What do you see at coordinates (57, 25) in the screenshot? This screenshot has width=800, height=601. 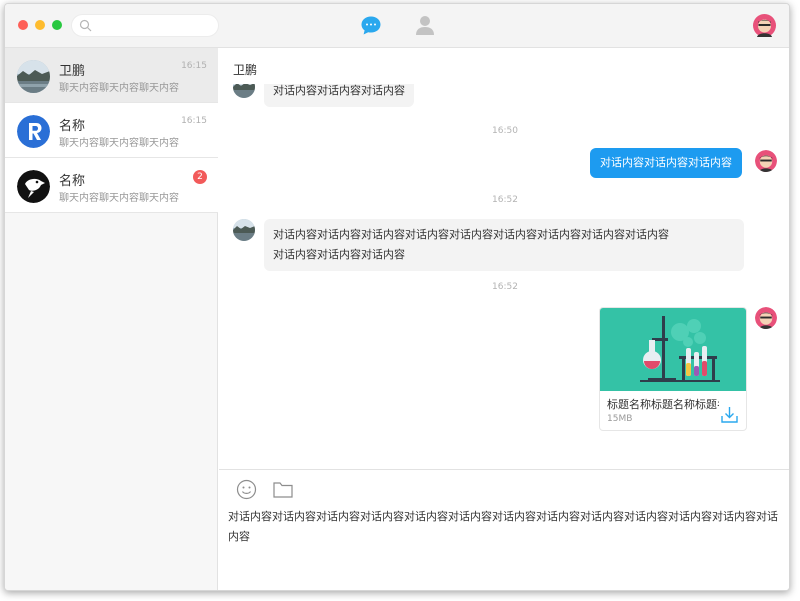 I see `maximize-window-button` at bounding box center [57, 25].